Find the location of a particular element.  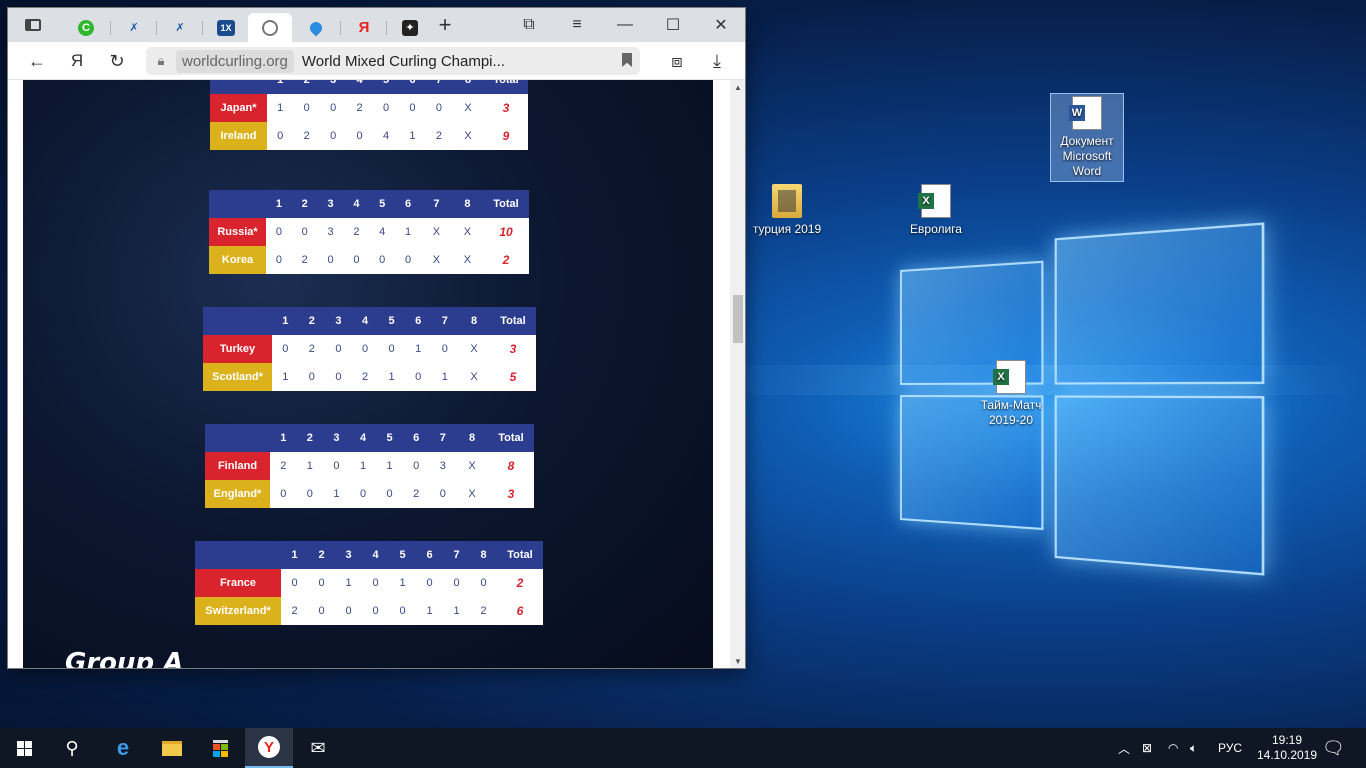

tray-network-disconnected: ⊠ is located at coordinates (1147, 748).